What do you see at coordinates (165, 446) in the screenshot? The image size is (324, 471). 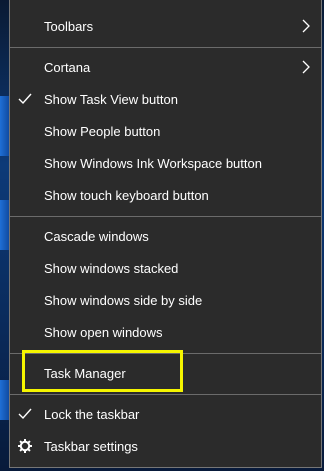 I see `menu-item-taskbar-settings: Taskbar settings` at bounding box center [165, 446].